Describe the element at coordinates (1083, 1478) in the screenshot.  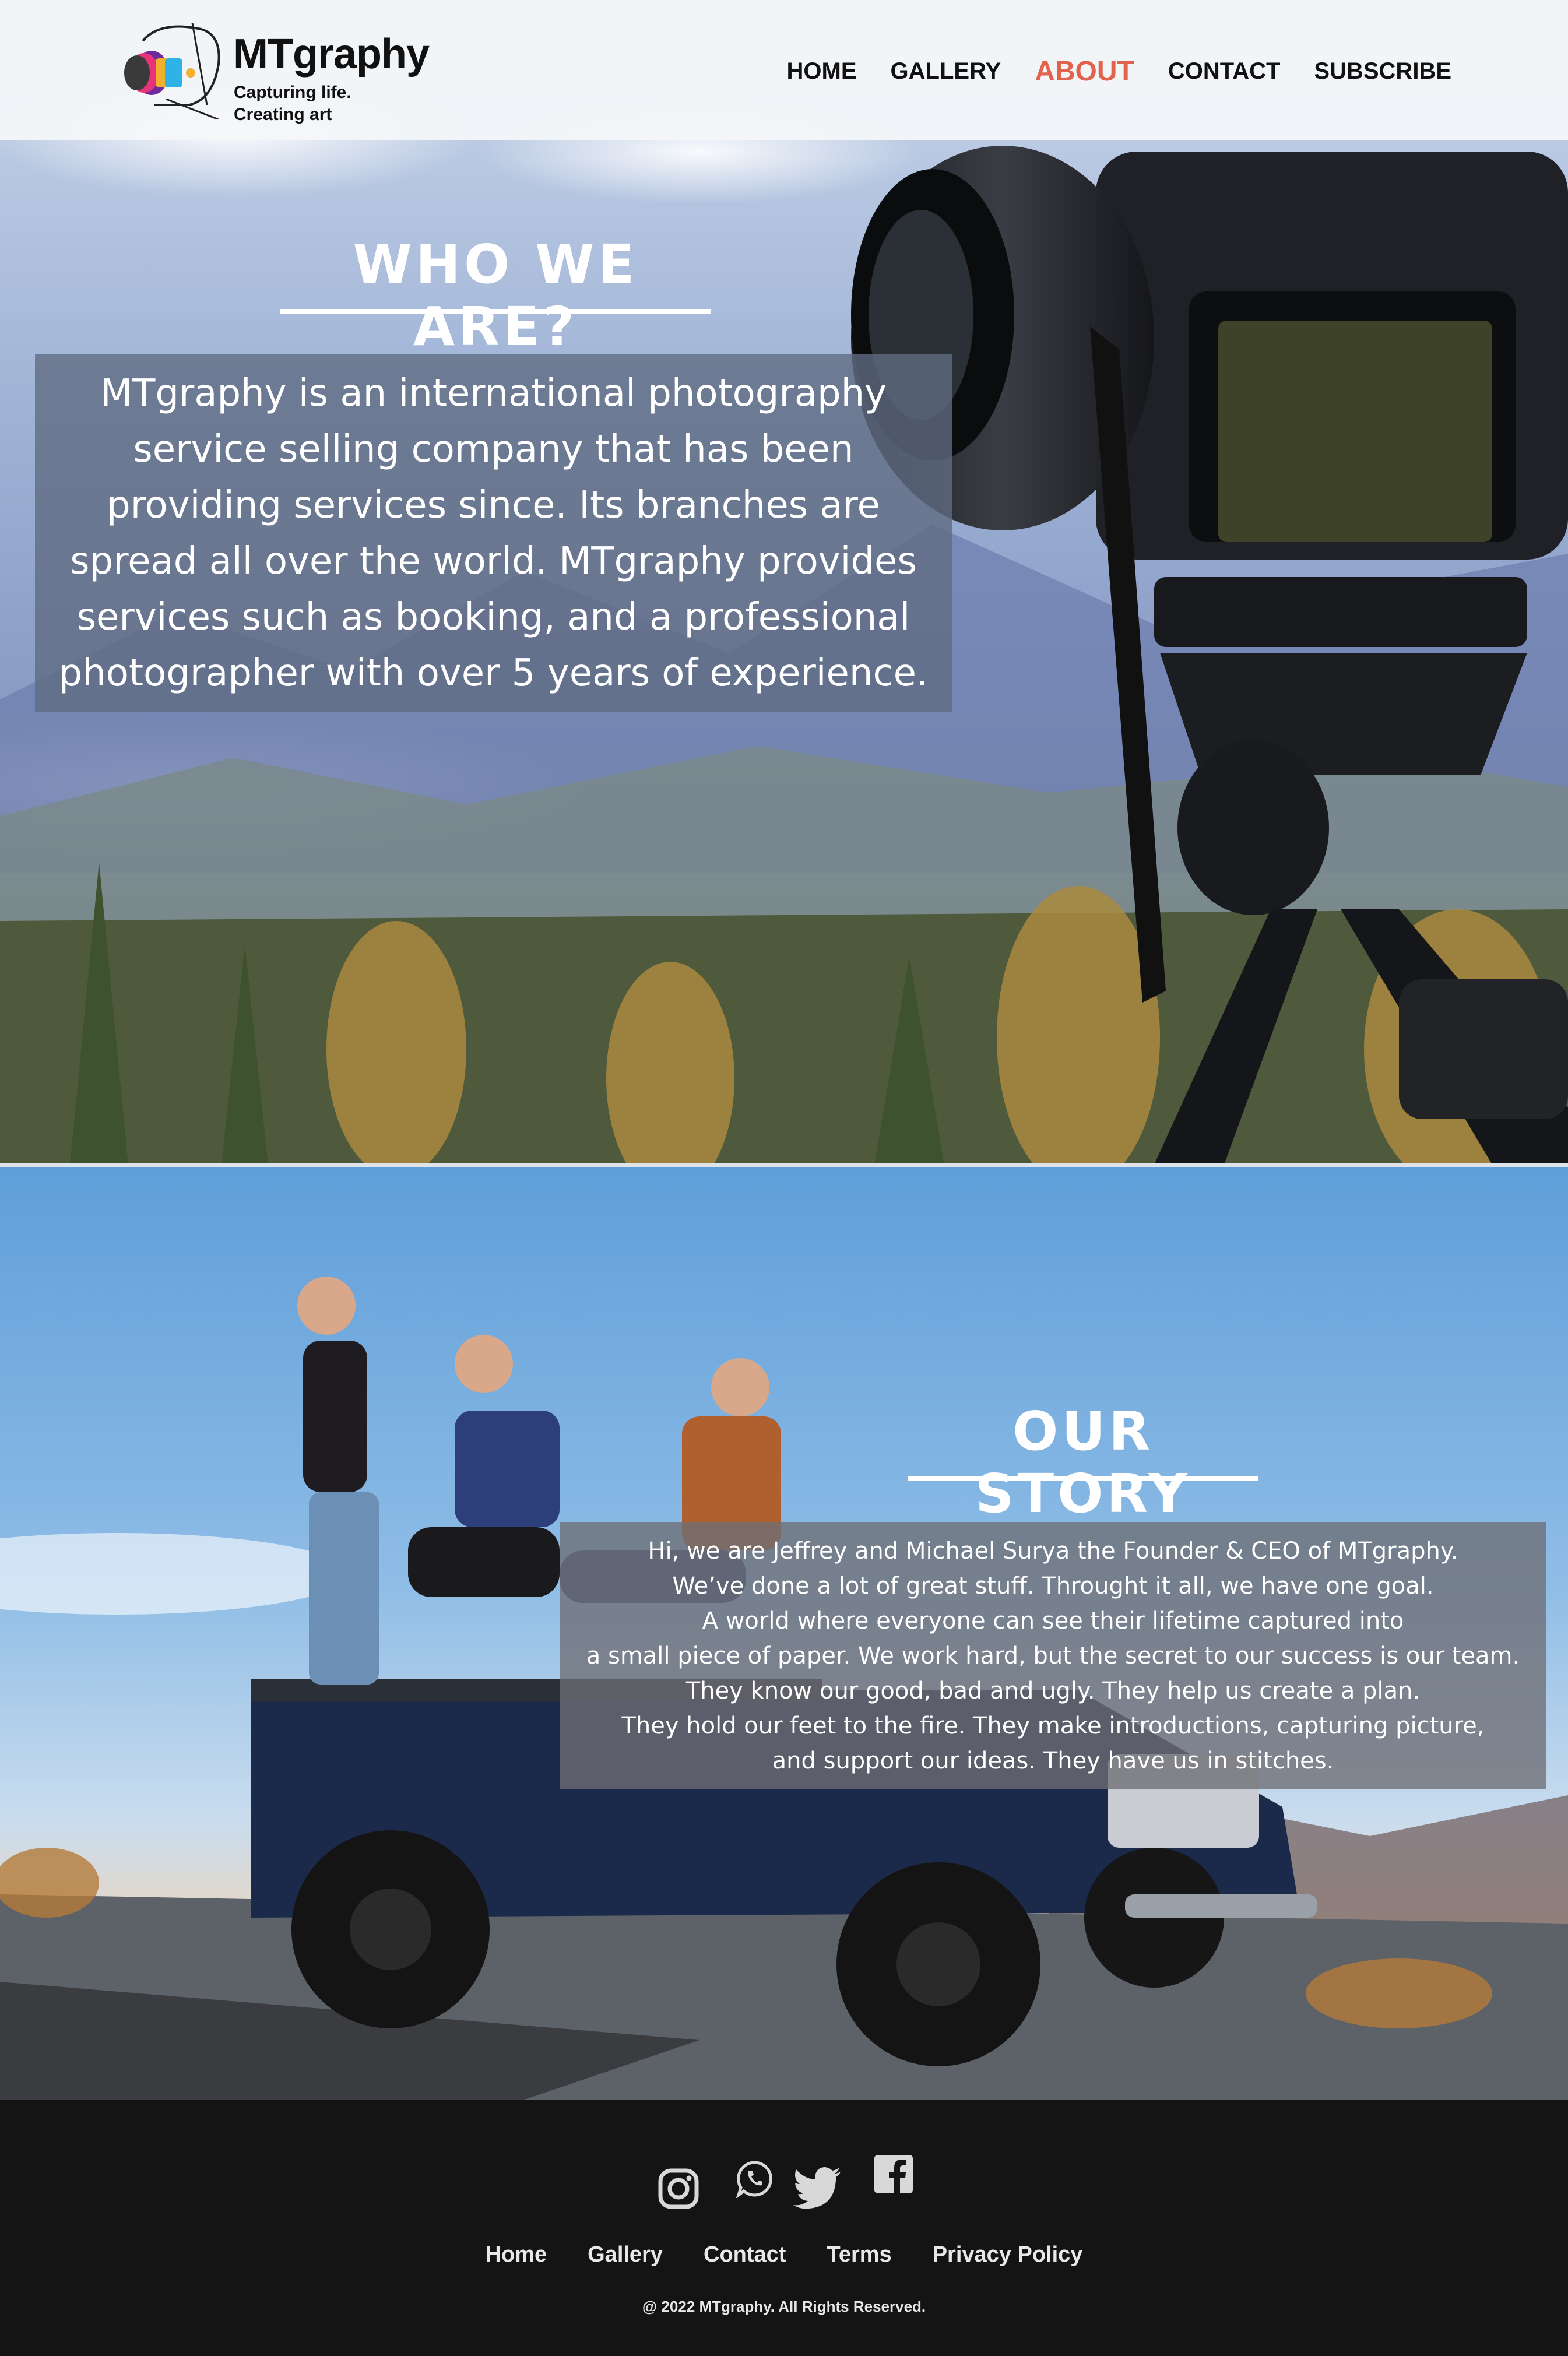
I see `our-story-underline` at that location.